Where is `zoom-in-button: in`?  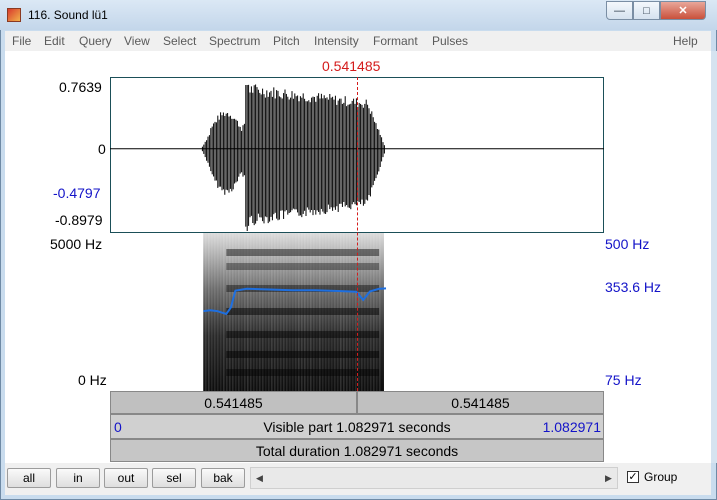
zoom-in-button: in is located at coordinates (78, 478).